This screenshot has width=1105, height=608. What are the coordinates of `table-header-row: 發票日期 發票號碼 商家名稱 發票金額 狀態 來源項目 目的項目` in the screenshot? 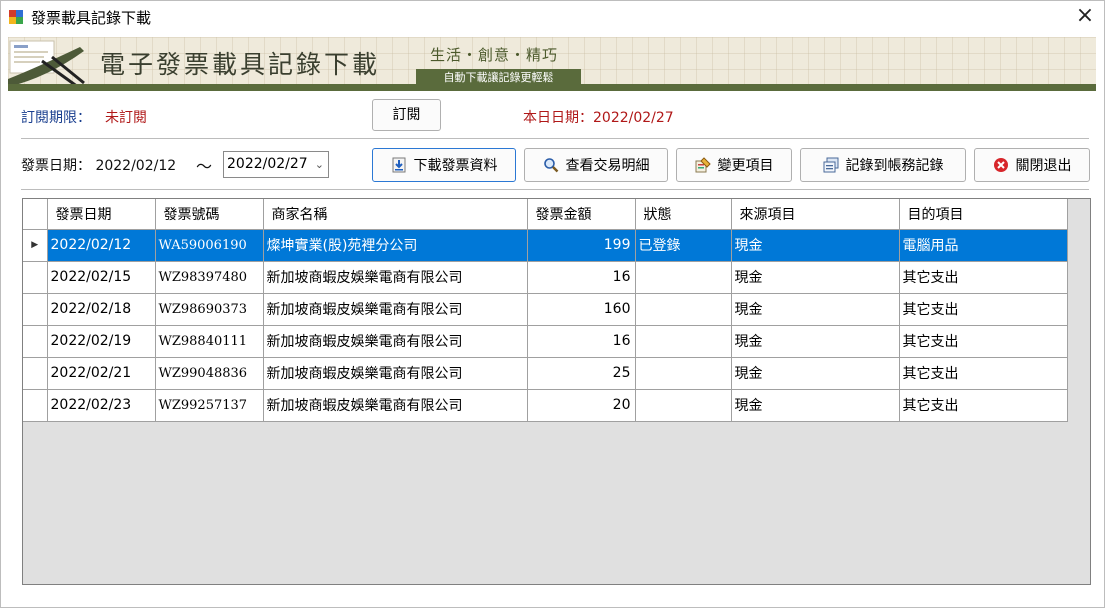 It's located at (545, 214).